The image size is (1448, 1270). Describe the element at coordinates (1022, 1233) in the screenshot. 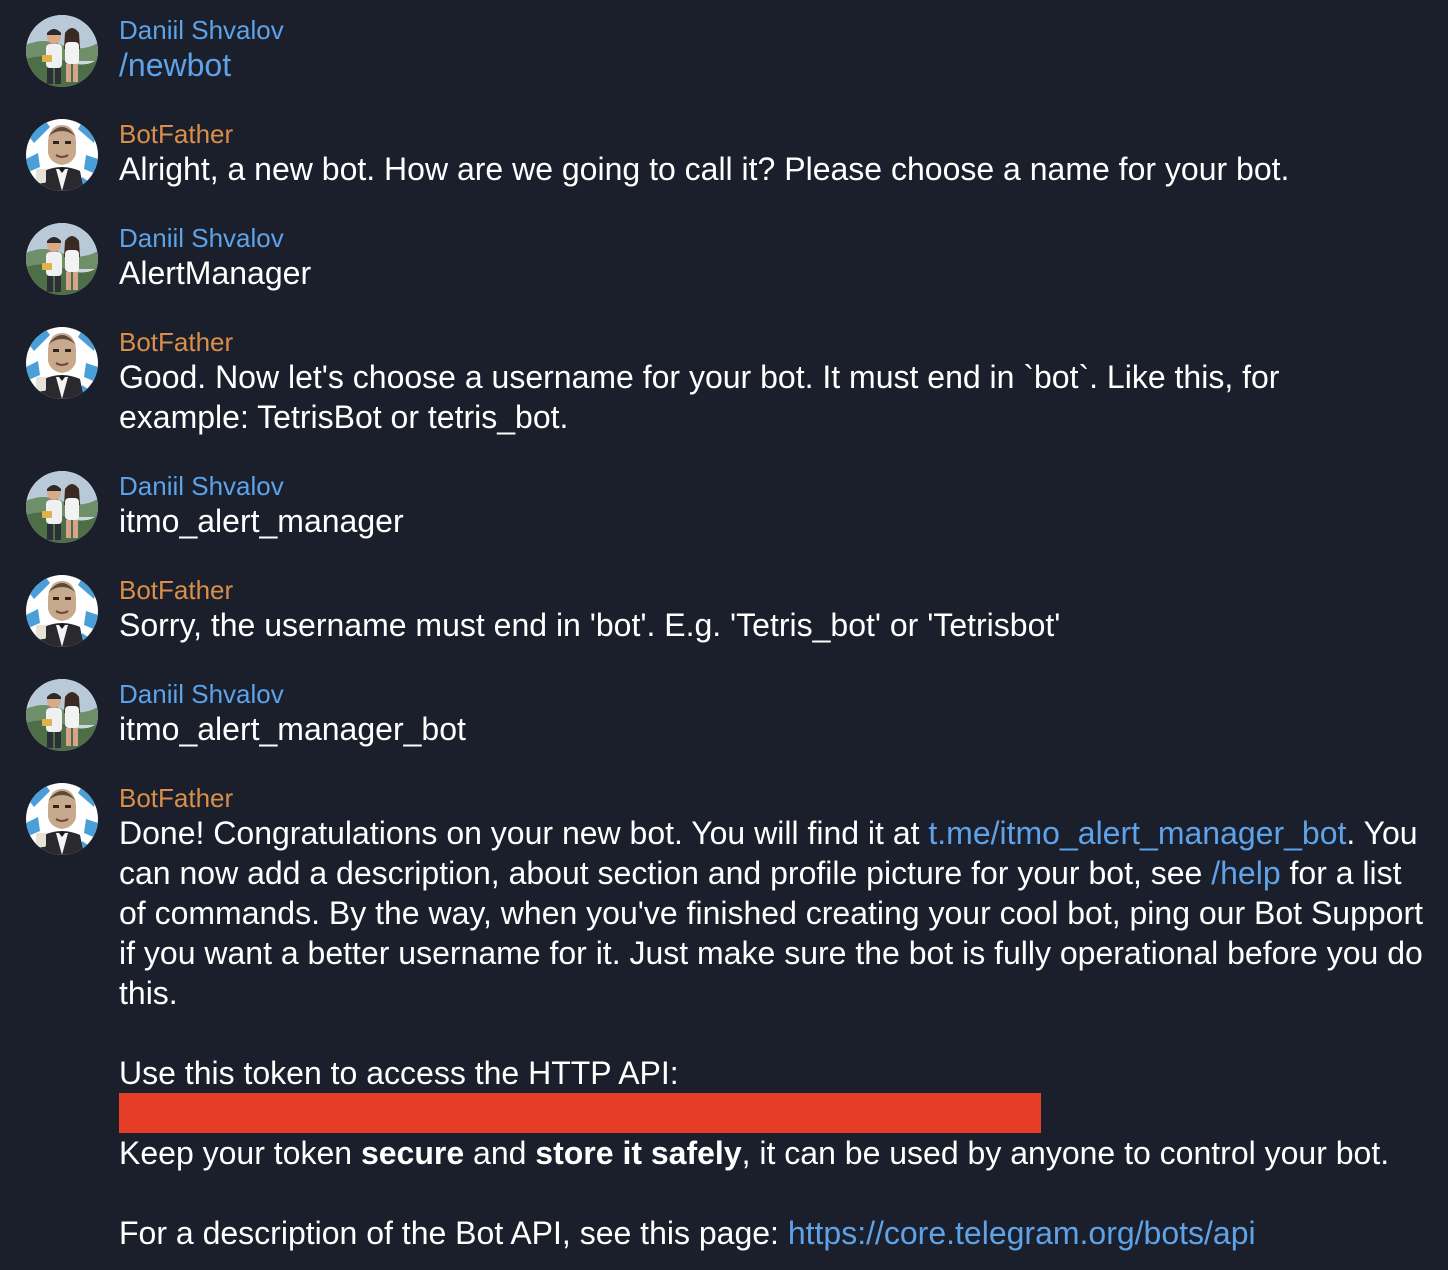

I see `api-docs-link: https://core.telegram.org/bots/api` at that location.